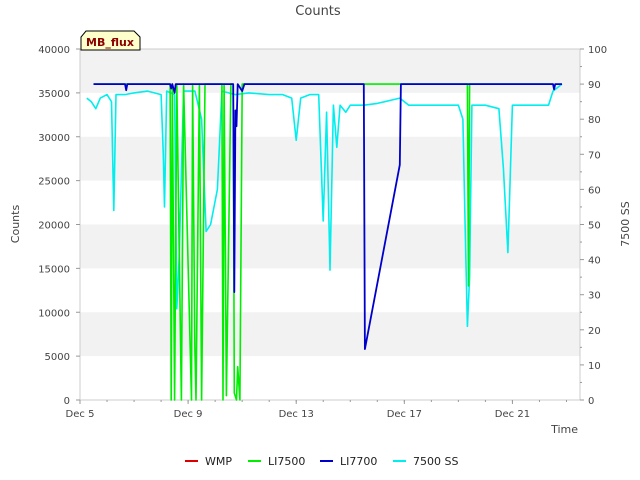  Describe the element at coordinates (316, 410) in the screenshot. I see `x-axis: Dec 5 Dec 9 Dec 13 Dec 17 Dec 21` at that location.